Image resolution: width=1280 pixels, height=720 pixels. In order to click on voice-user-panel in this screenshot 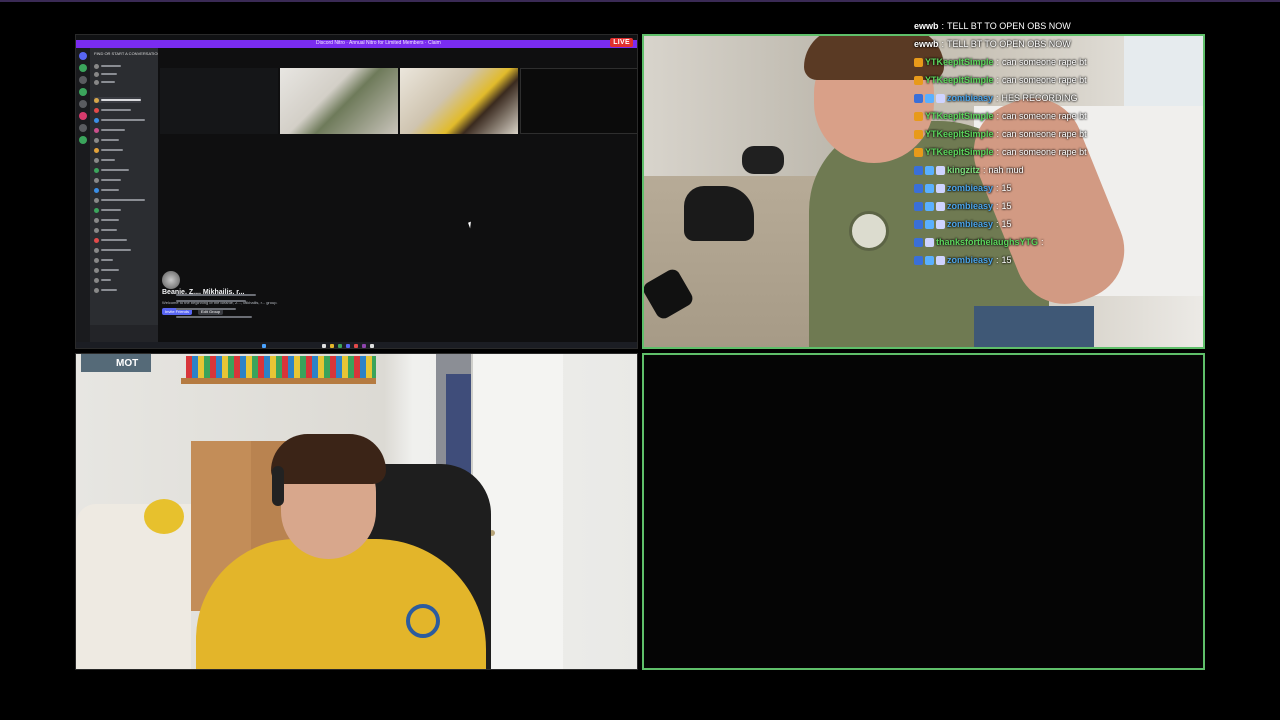, I will do `click(124, 334)`.